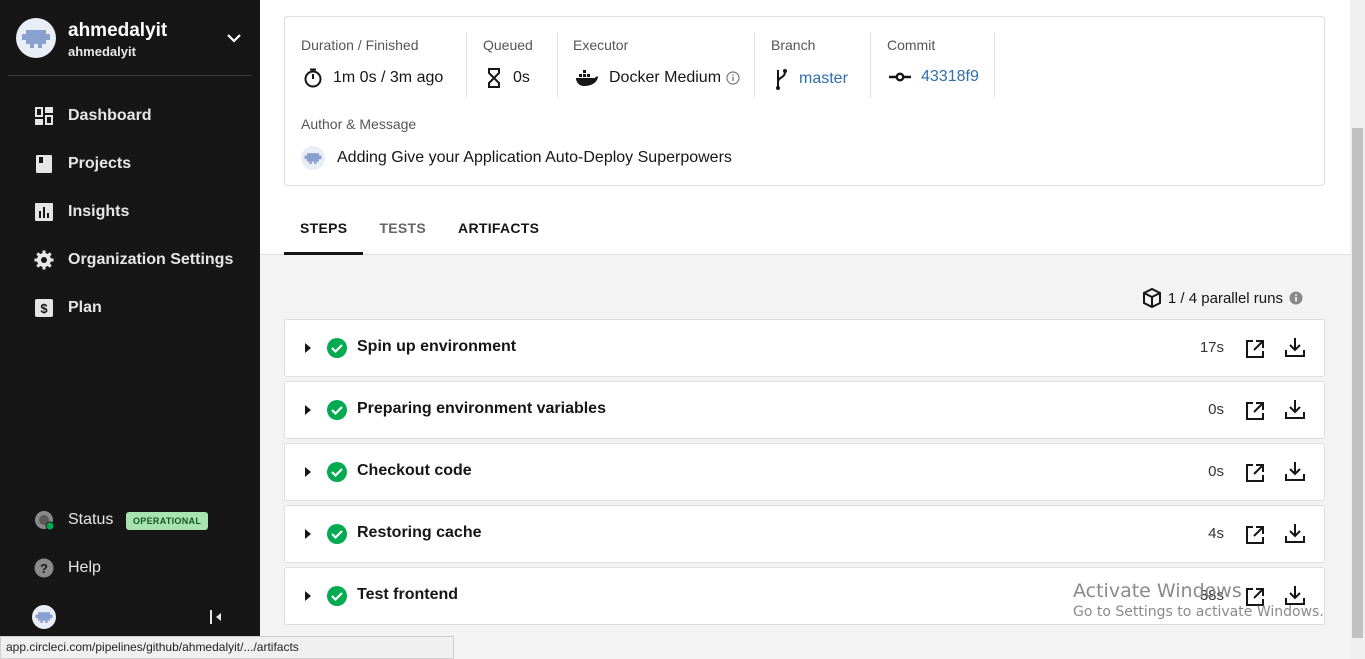  Describe the element at coordinates (508, 45) in the screenshot. I see `queued-label: Queued` at that location.